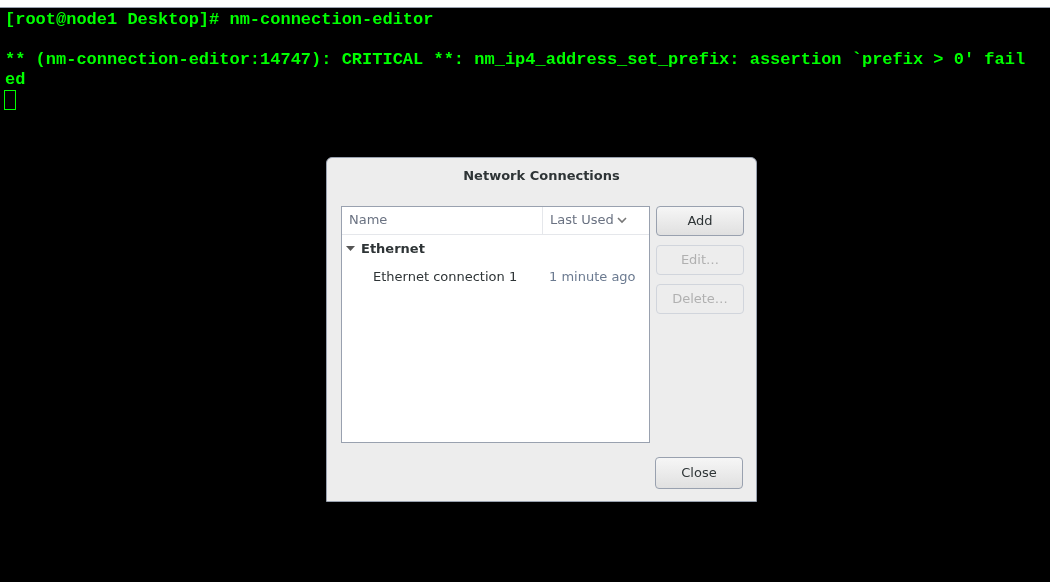 This screenshot has height=582, width=1050. What do you see at coordinates (10, 100) in the screenshot?
I see `terminal-cursor` at bounding box center [10, 100].